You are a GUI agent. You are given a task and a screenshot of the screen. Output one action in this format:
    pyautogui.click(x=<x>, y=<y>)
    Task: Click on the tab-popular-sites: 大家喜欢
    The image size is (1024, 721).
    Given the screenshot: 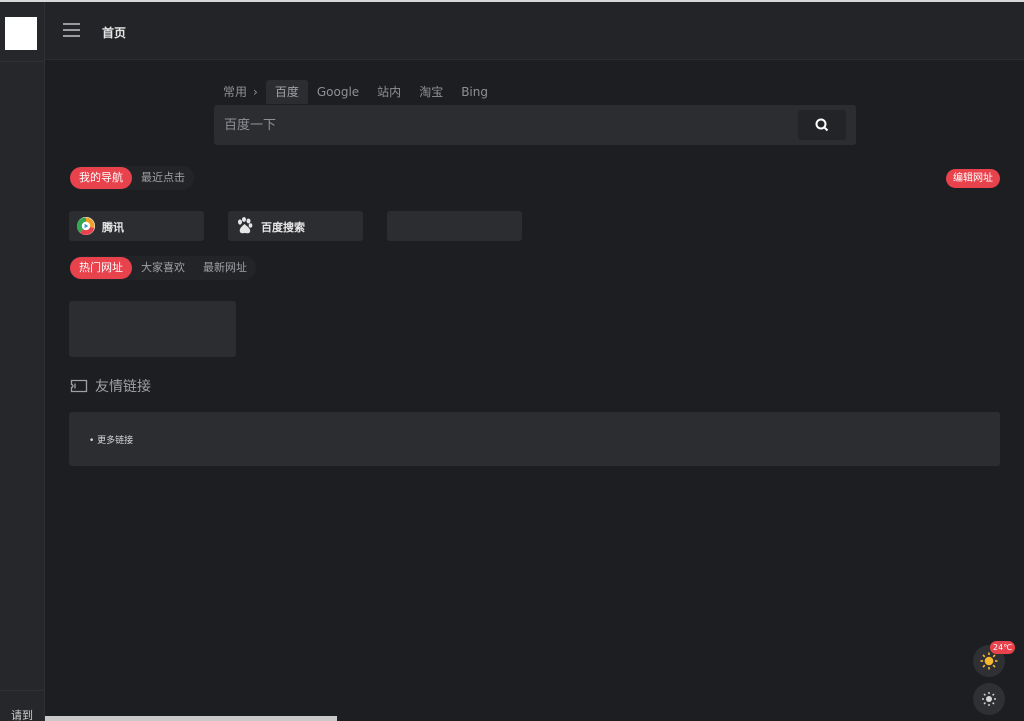 What is the action you would take?
    pyautogui.click(x=163, y=268)
    